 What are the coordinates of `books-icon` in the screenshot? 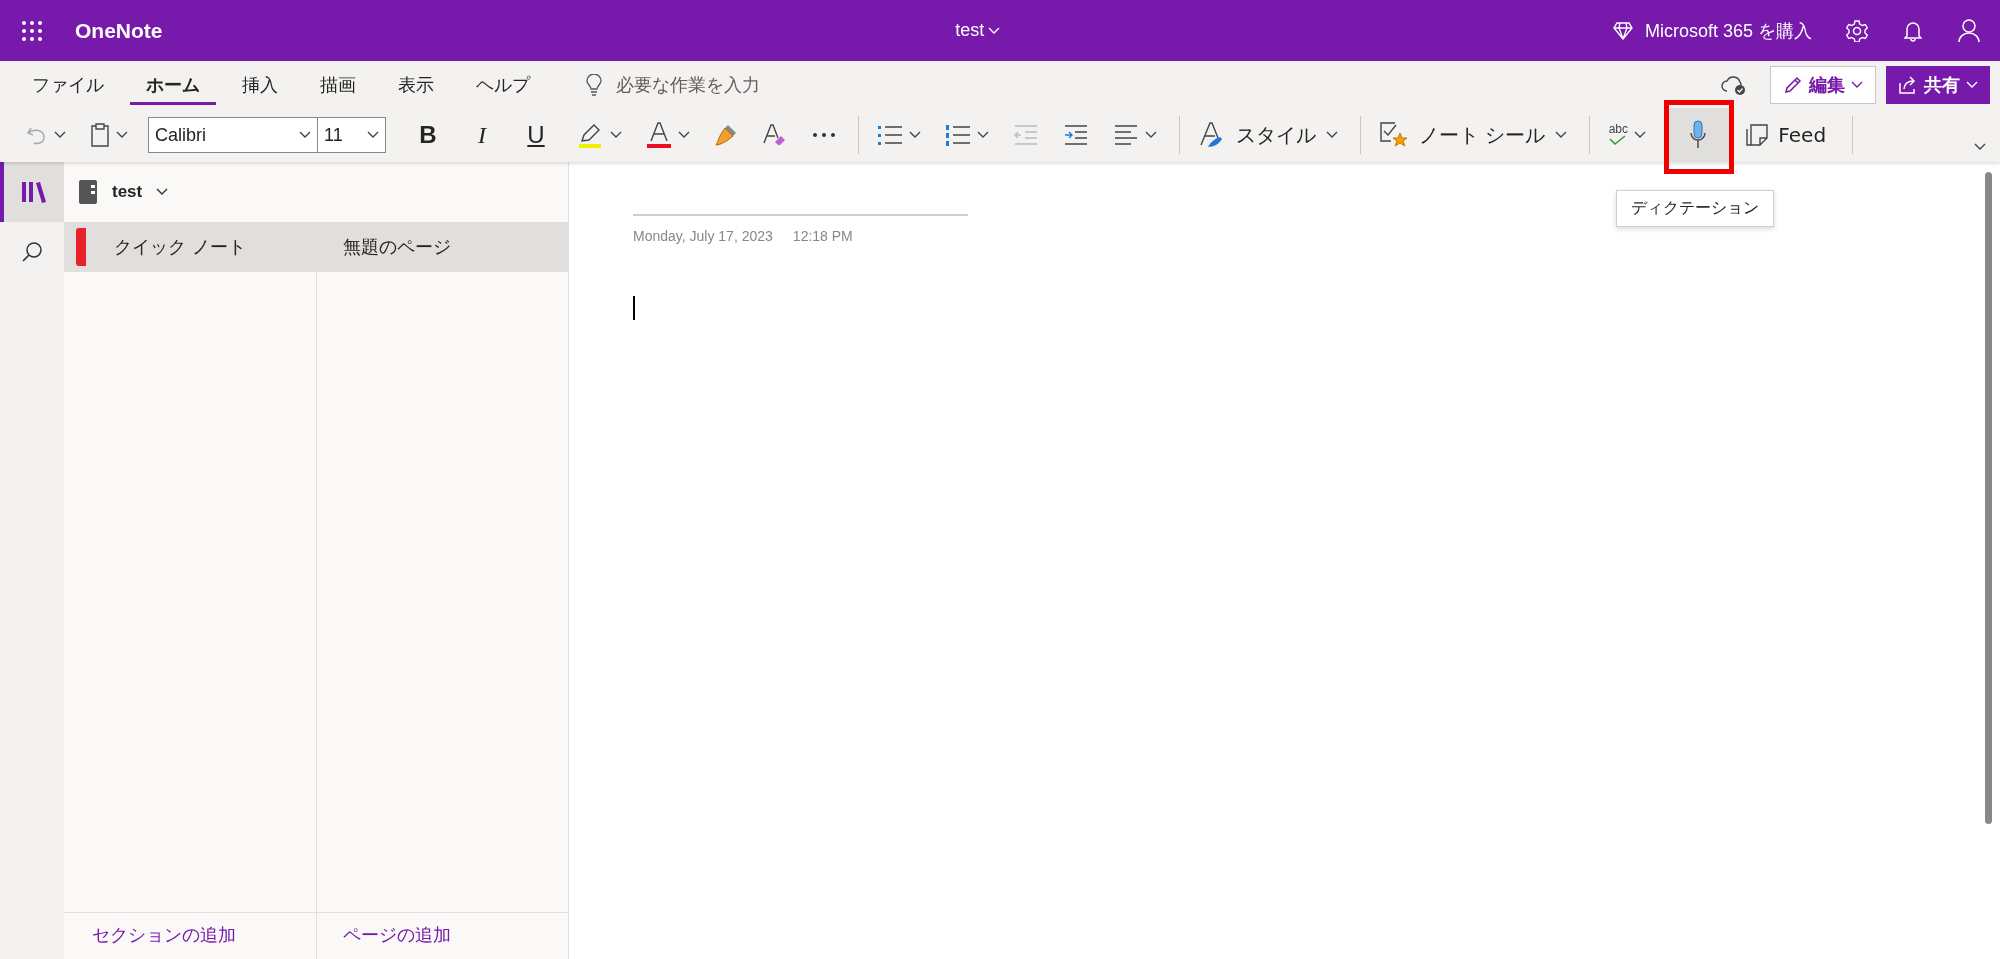 It's located at (34, 192).